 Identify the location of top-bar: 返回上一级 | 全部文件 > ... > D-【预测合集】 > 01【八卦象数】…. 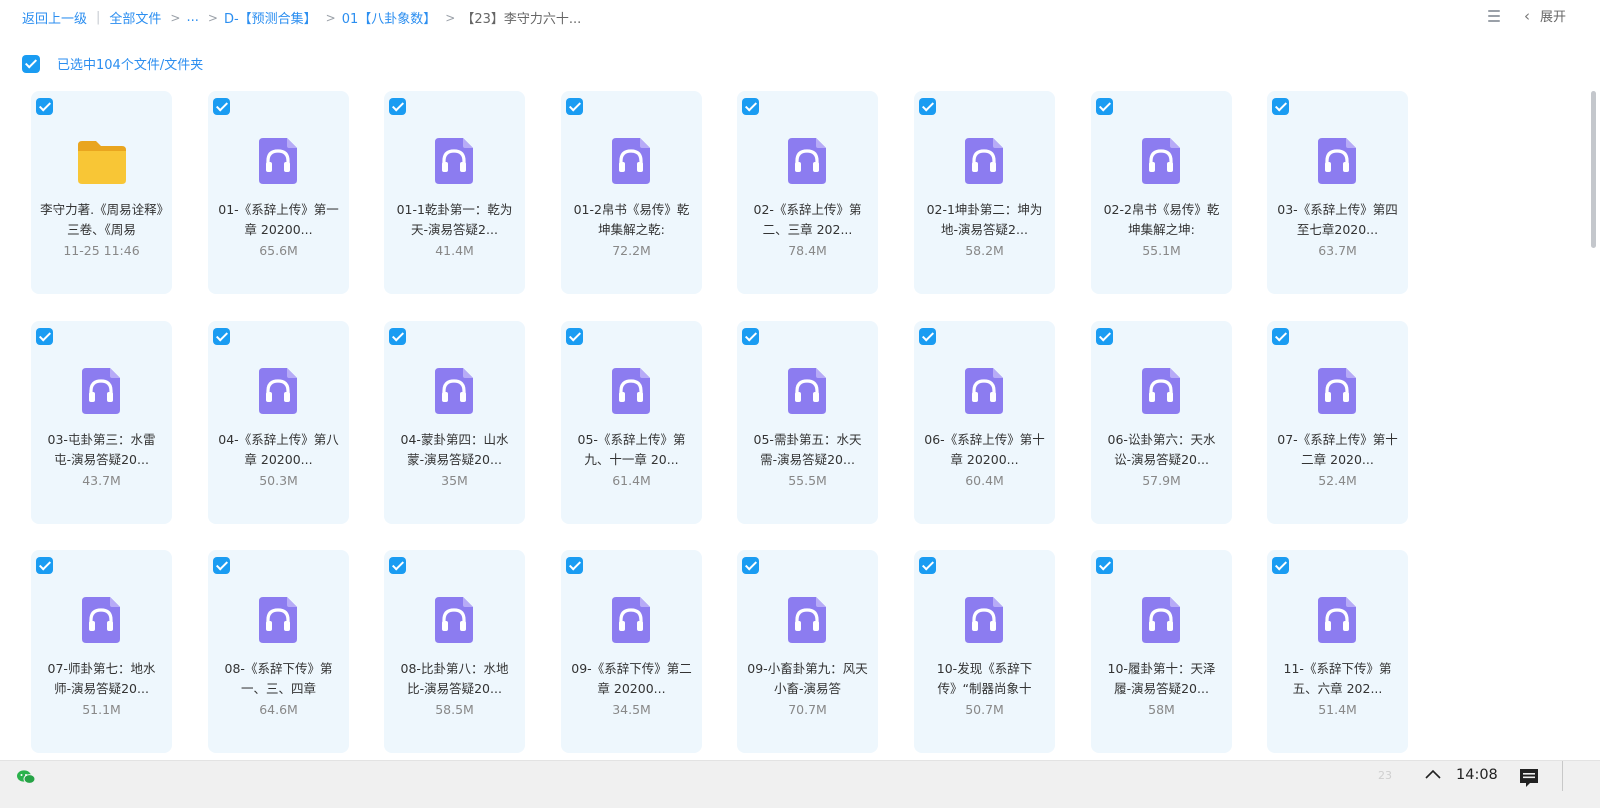
(800, 17).